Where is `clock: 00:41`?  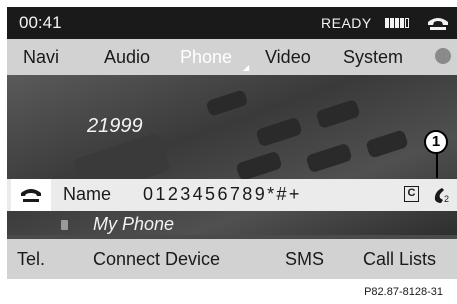
clock: 00:41 is located at coordinates (40, 22).